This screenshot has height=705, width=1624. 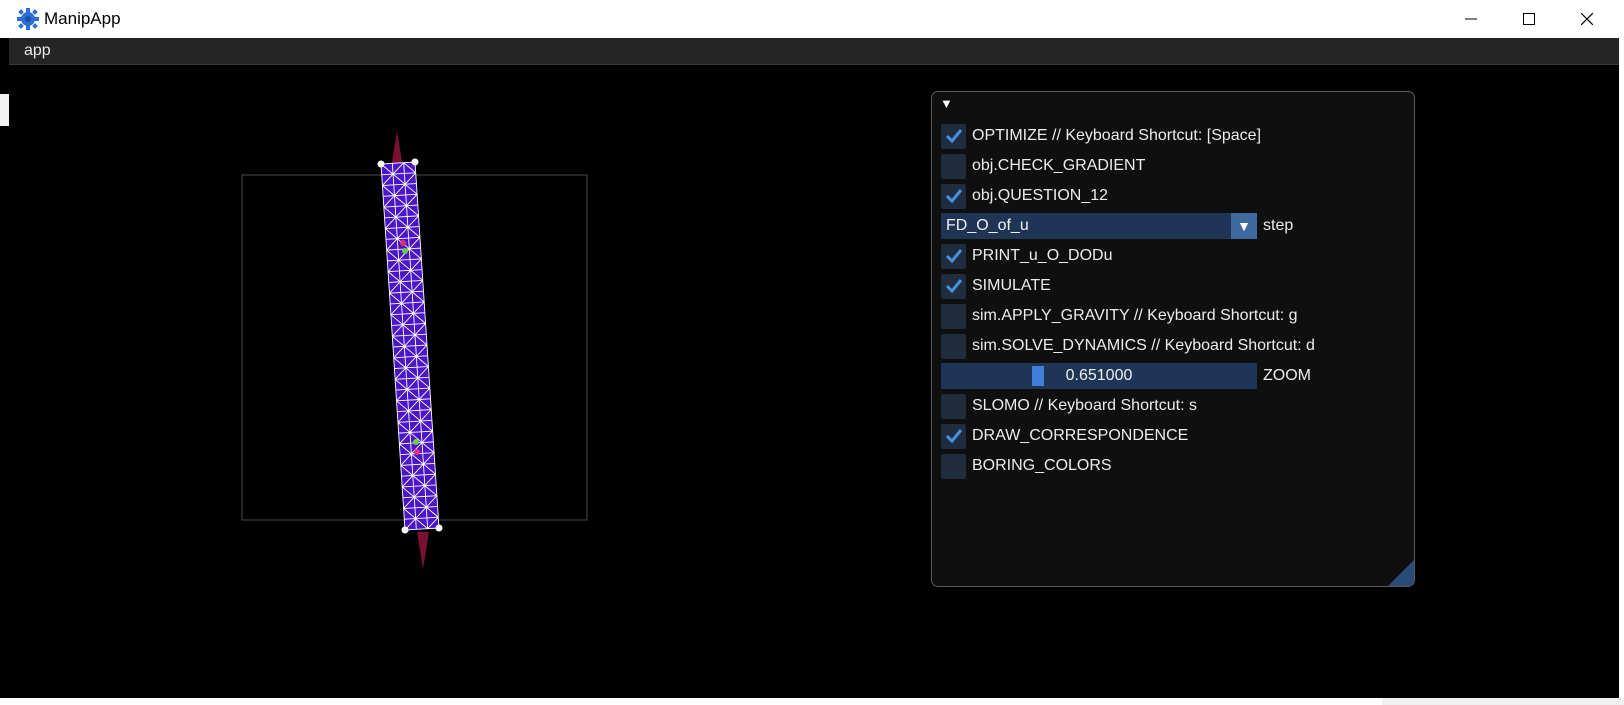 I want to click on check-gradient-checkbox, so click(x=953, y=166).